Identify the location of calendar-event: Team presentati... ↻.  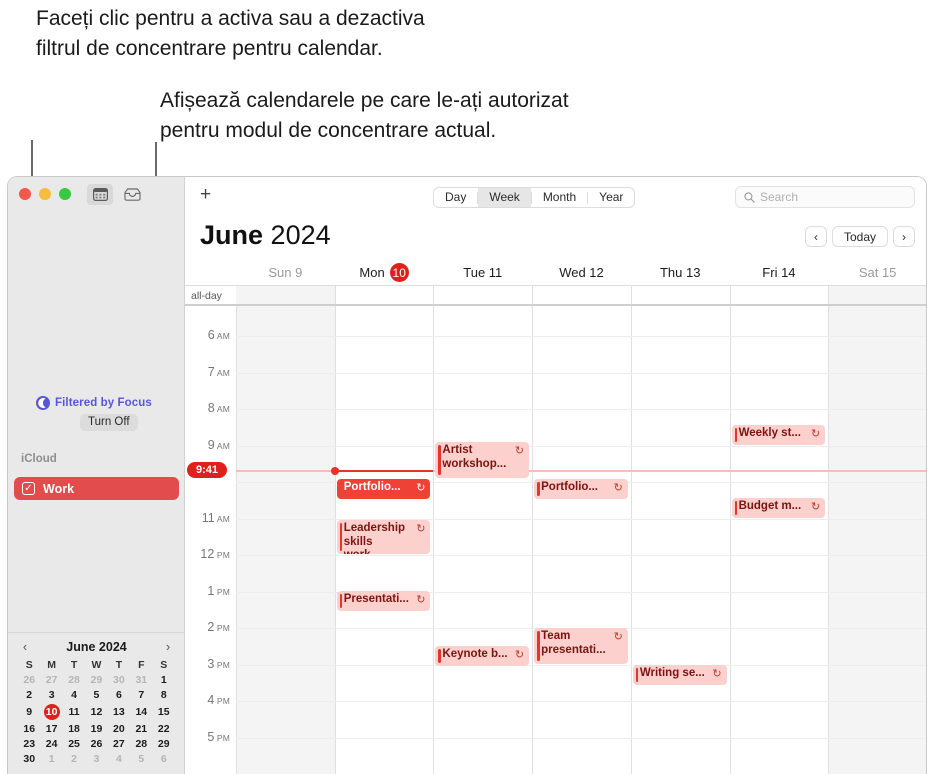
(581, 646).